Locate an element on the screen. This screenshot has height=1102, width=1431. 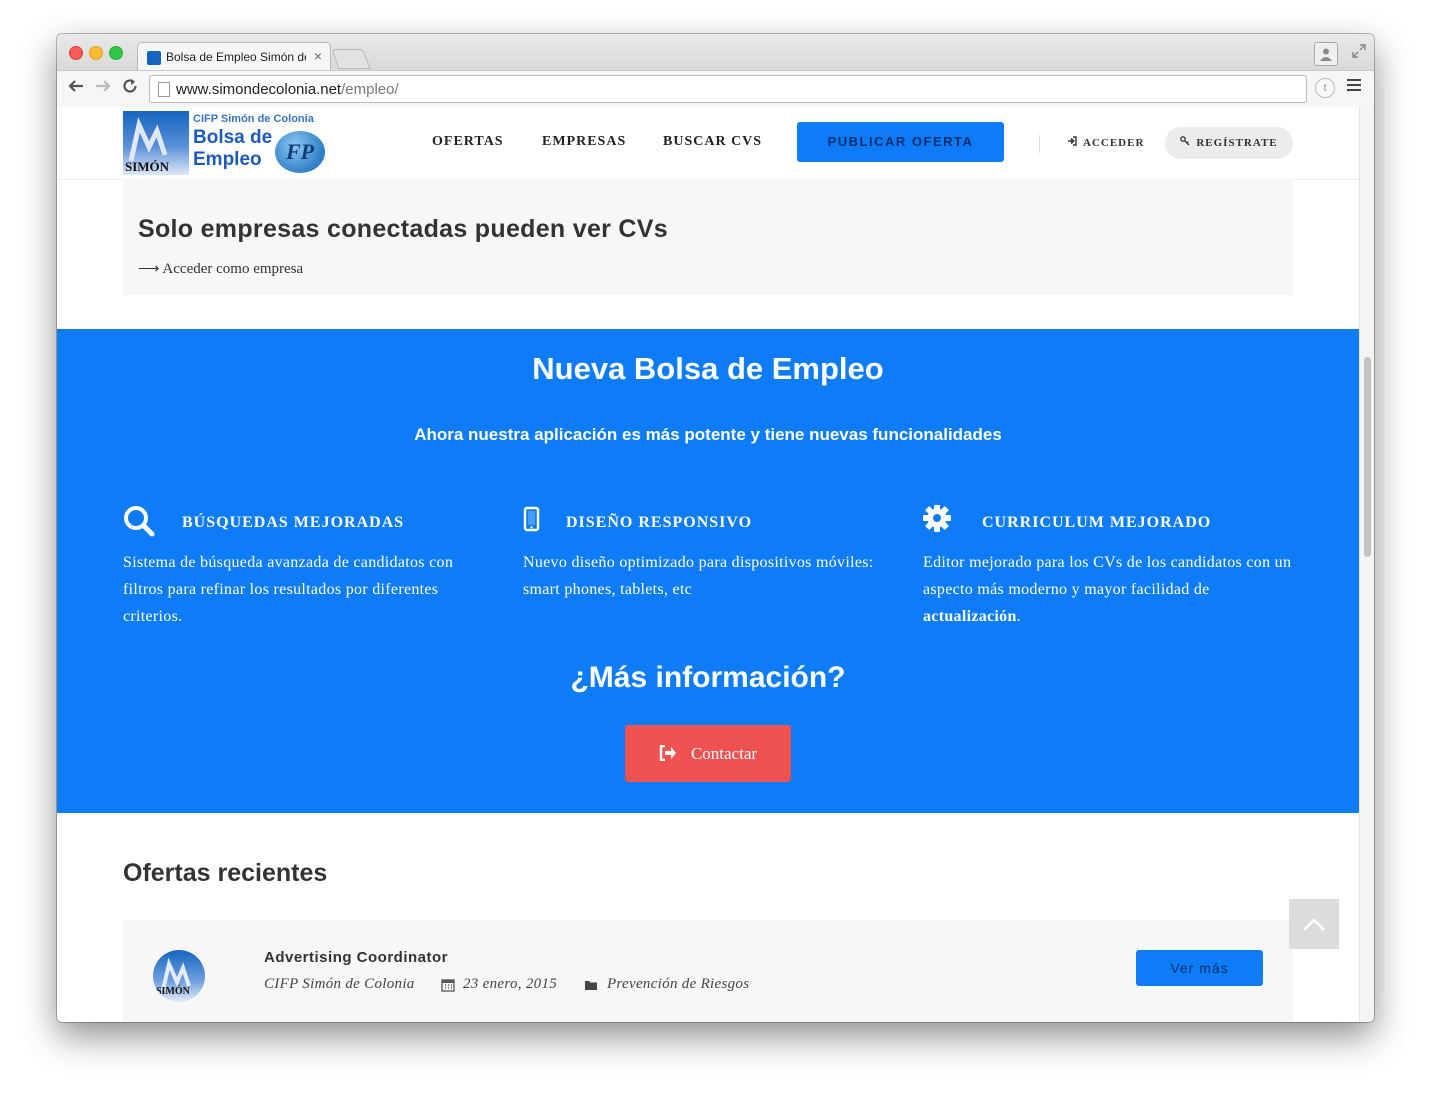
favicon-icon is located at coordinates (154, 58).